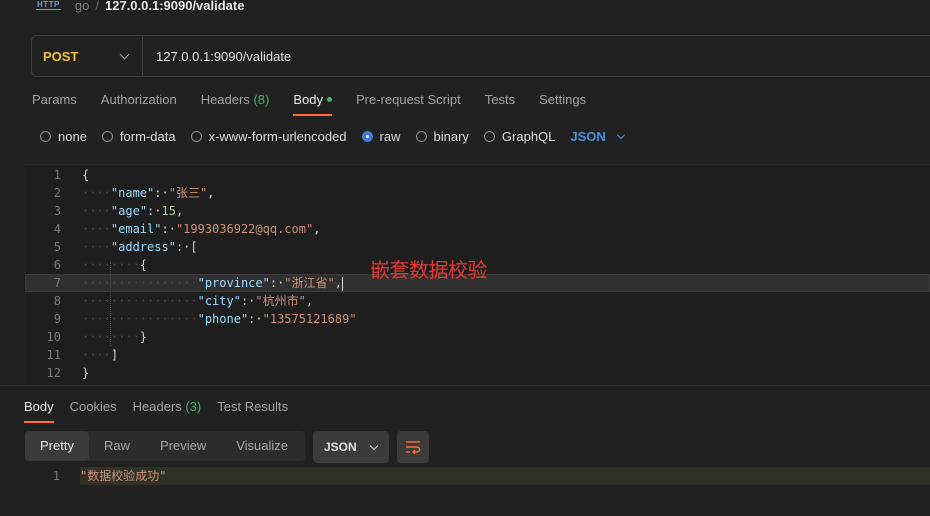 This screenshot has height=516, width=930. Describe the element at coordinates (136, 229) in the screenshot. I see `code-token: "email"` at that location.